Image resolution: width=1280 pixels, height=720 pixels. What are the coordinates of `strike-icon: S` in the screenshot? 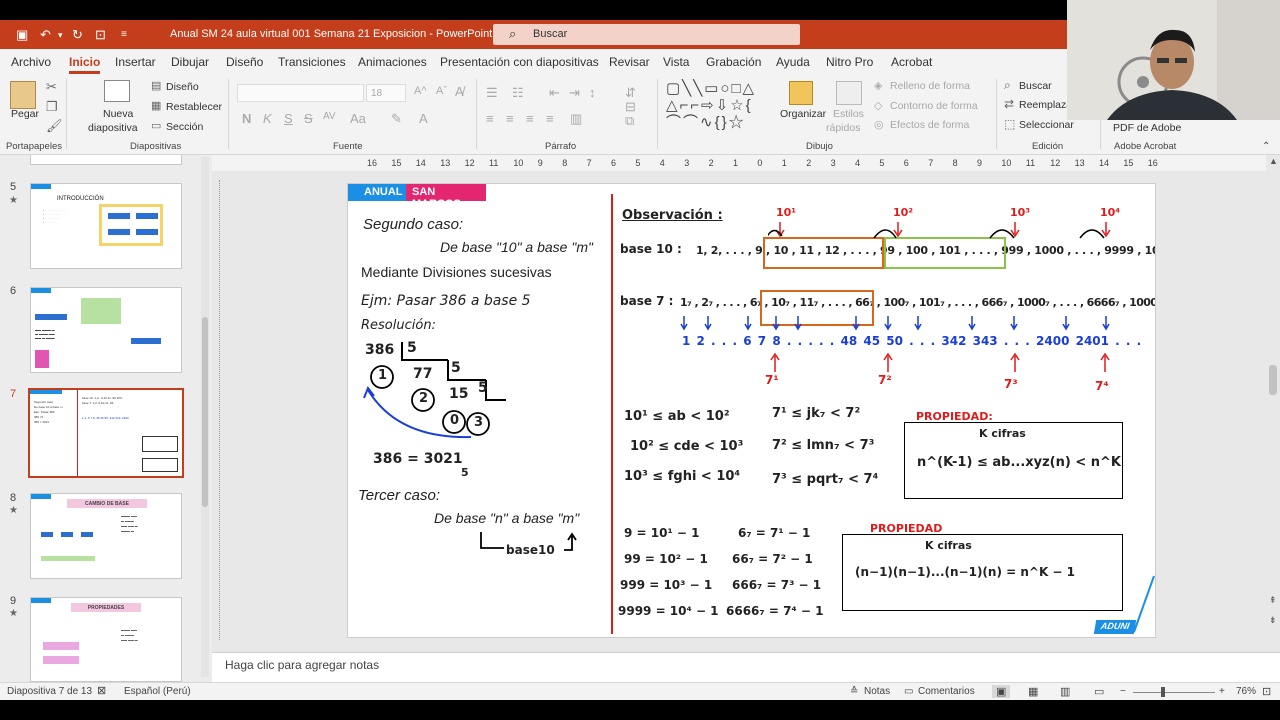 It's located at (308, 118).